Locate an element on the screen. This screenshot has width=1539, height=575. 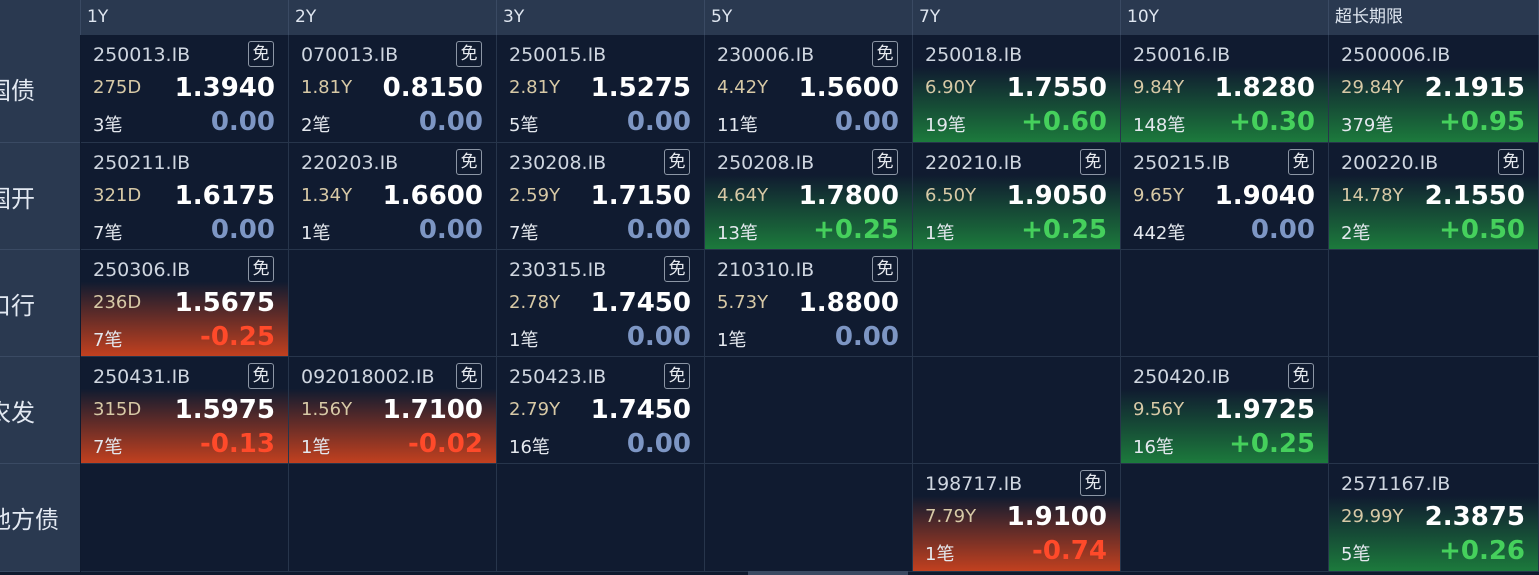
horizontal-scrollbar is located at coordinates (828, 573).